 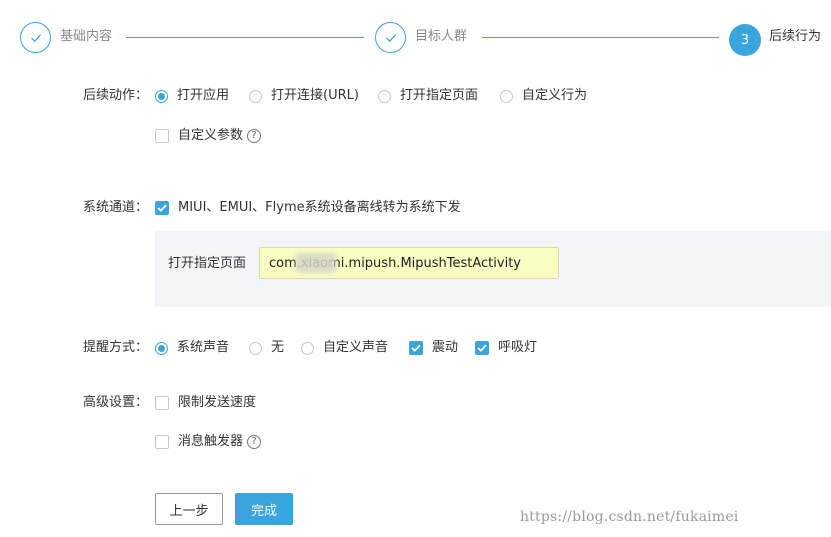 What do you see at coordinates (441, 36) in the screenshot?
I see `step-2-label: 目标人群` at bounding box center [441, 36].